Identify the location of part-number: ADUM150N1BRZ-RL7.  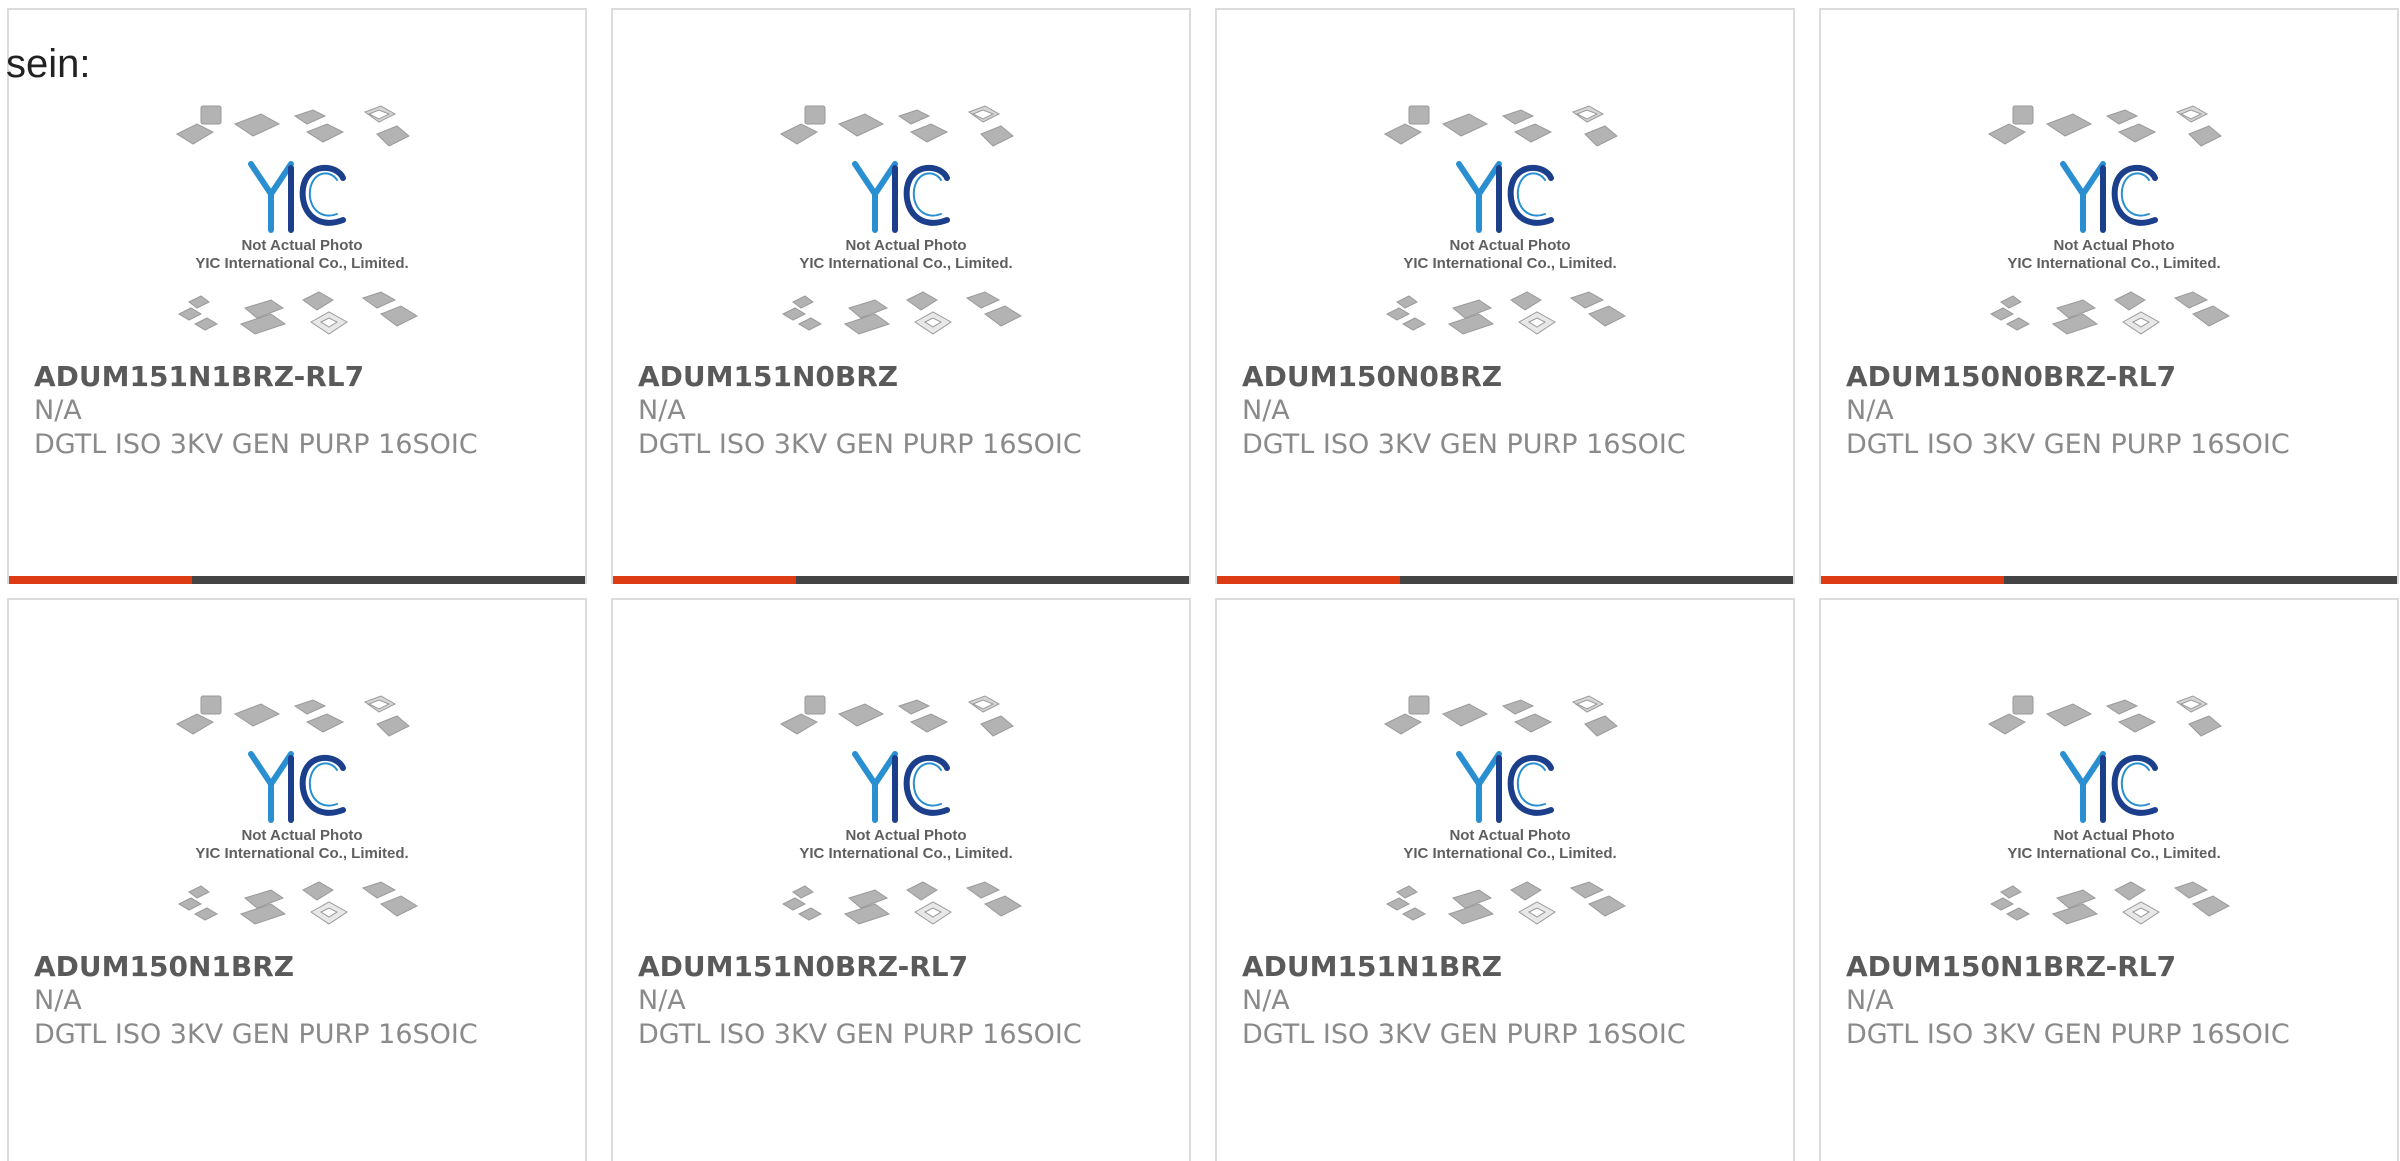
(2011, 967).